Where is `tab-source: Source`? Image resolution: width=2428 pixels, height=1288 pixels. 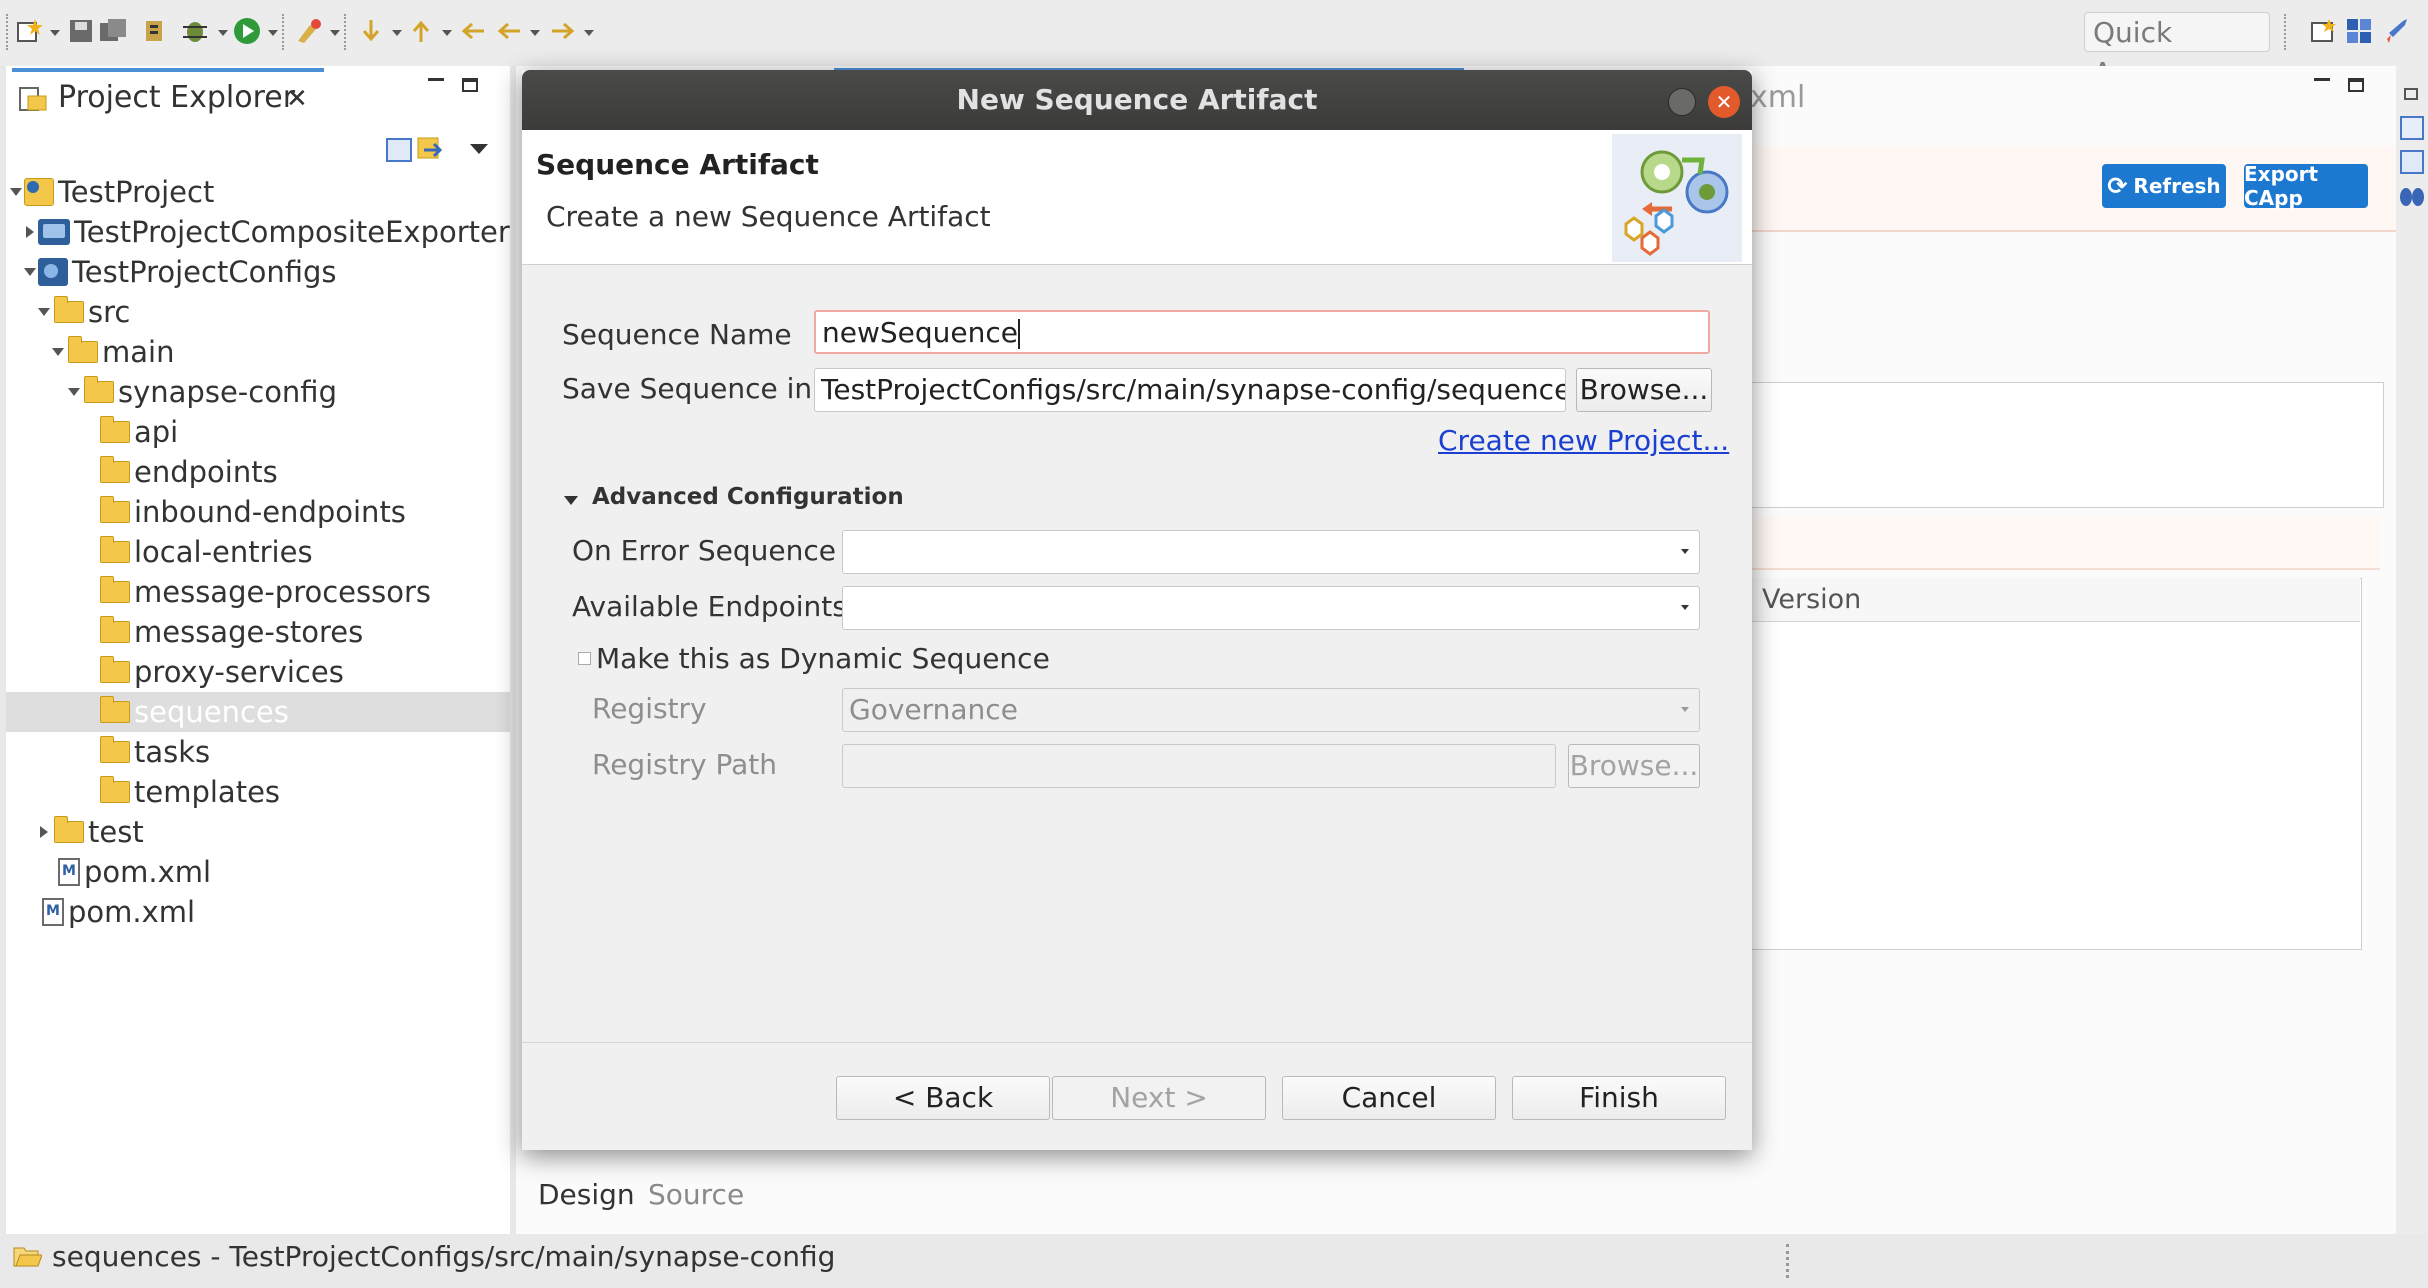 tab-source: Source is located at coordinates (696, 1194).